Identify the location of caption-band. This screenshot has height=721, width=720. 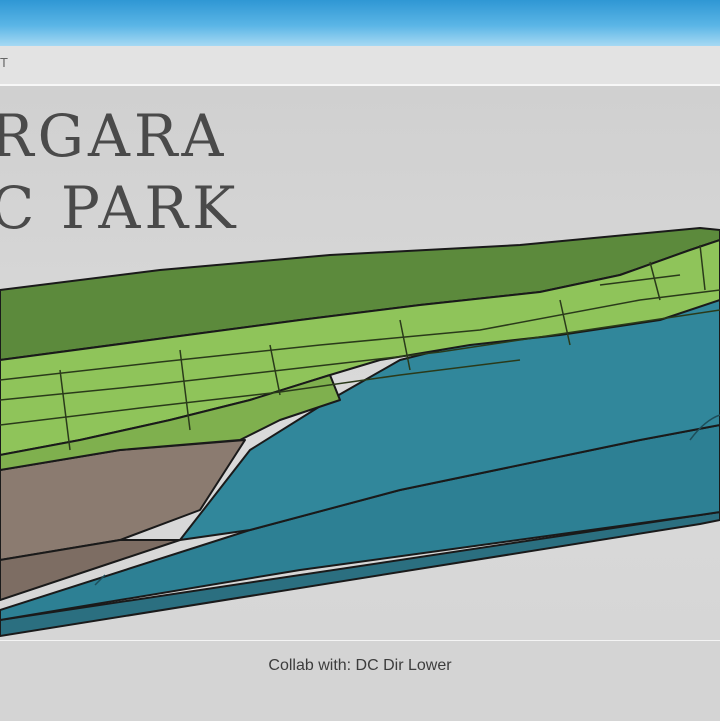
(360, 680).